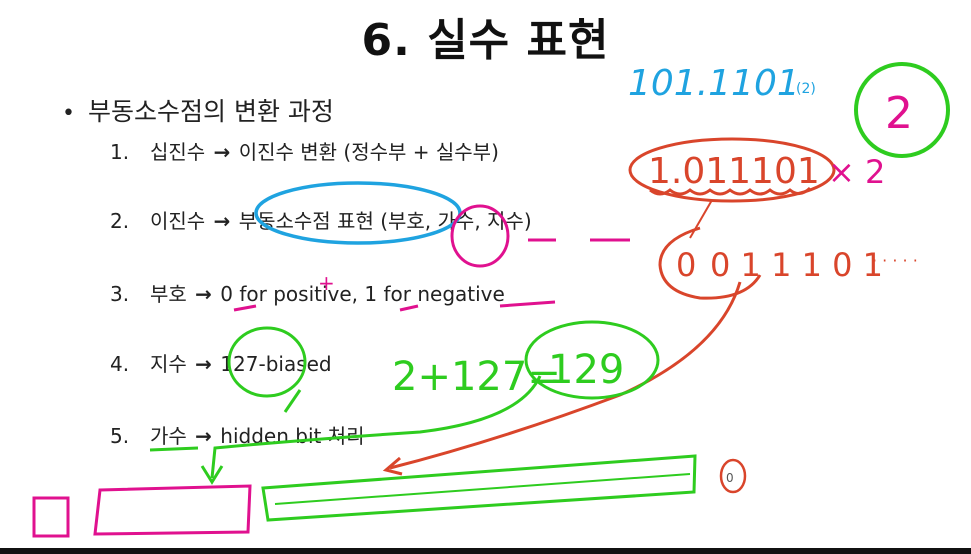  Describe the element at coordinates (796, 265) in the screenshot. I see `mantissa-bits-annotation: 0 1 1 1 0 1` at that location.